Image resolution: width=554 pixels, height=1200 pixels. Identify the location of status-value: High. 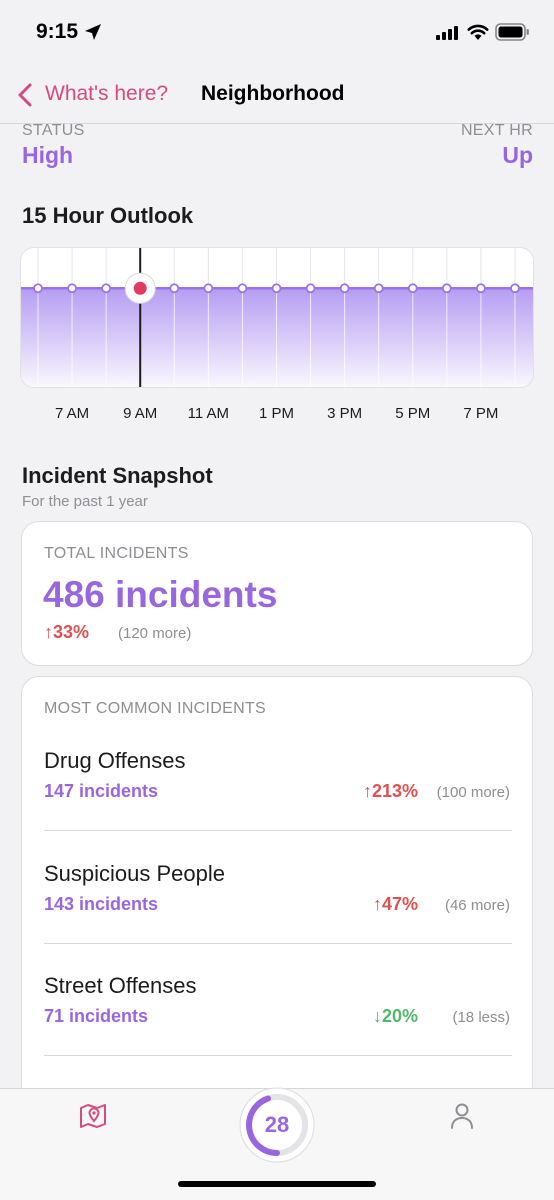
(48, 155).